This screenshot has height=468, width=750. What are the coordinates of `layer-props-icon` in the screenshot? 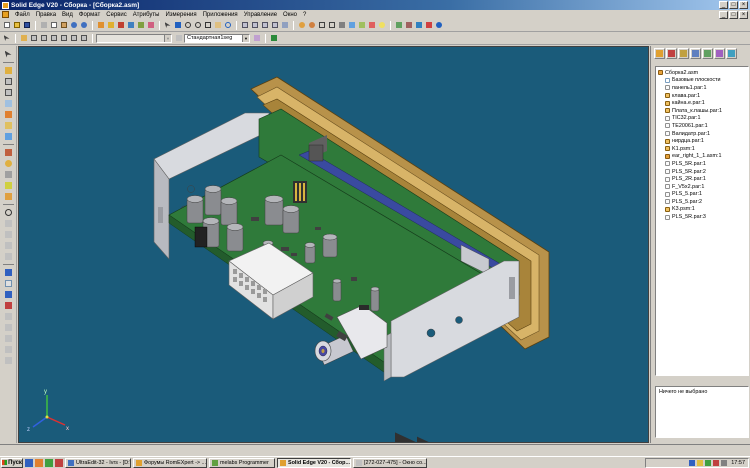 It's located at (178, 38).